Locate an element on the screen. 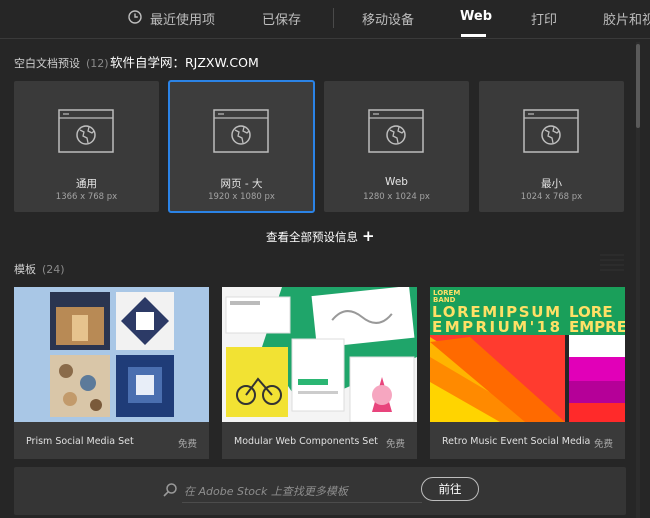 The width and height of the screenshot is (650, 518). preset-name: 网页 - 大 is located at coordinates (241, 184).